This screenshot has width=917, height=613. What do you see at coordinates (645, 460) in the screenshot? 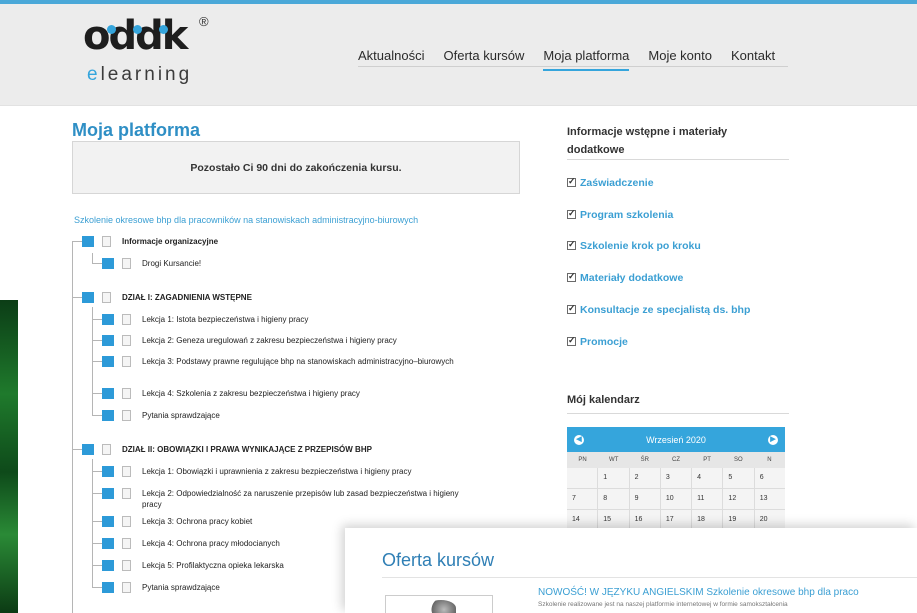
I see `weekday-label: ŚR` at bounding box center [645, 460].